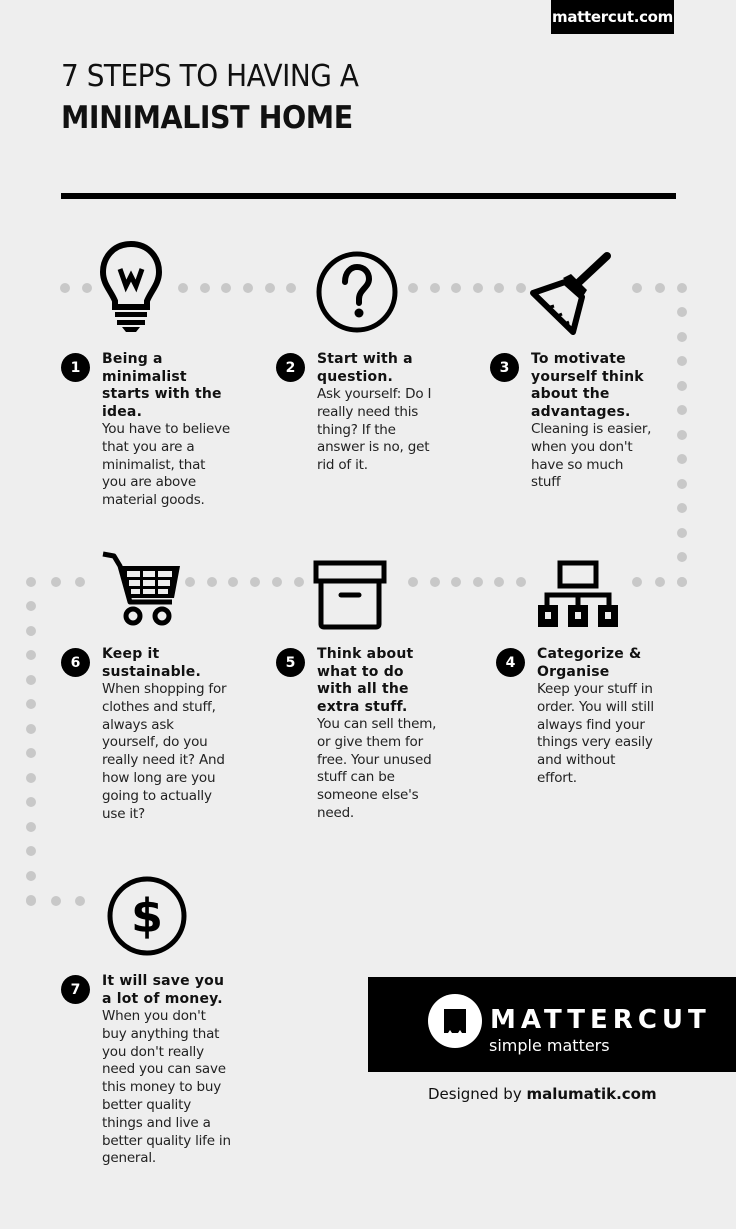  What do you see at coordinates (75, 662) in the screenshot?
I see `step-number-badge: 6` at bounding box center [75, 662].